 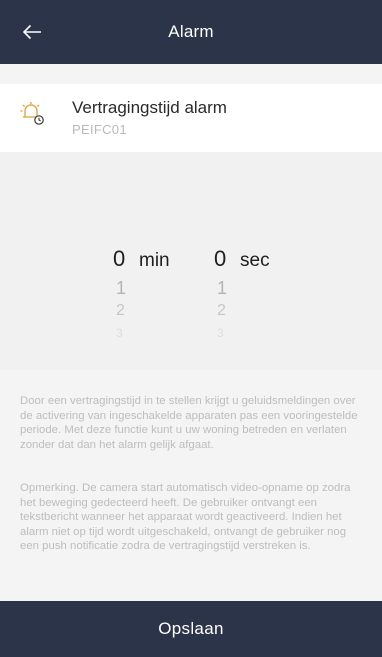 I want to click on seconds-option: 2, so click(x=259, y=314).